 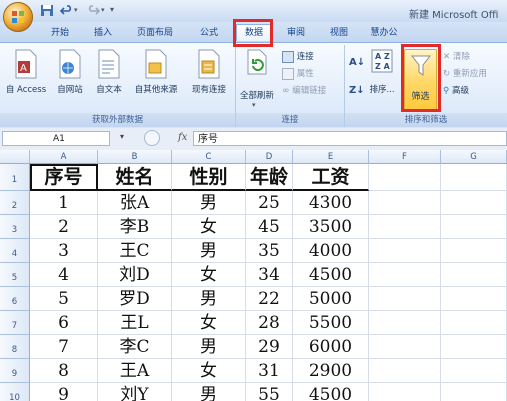 What do you see at coordinates (269, 227) in the screenshot?
I see `data-cell: 45` at bounding box center [269, 227].